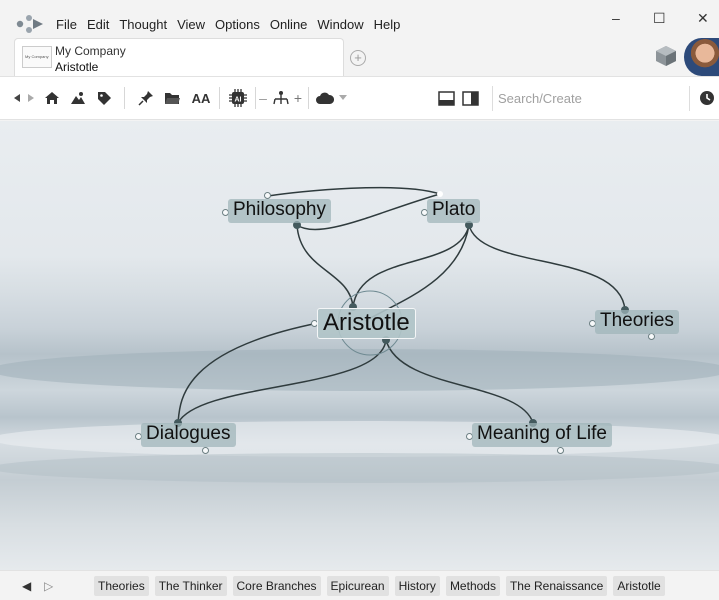  Describe the element at coordinates (651, 336) in the screenshot. I see `gate-theories-child` at that location.